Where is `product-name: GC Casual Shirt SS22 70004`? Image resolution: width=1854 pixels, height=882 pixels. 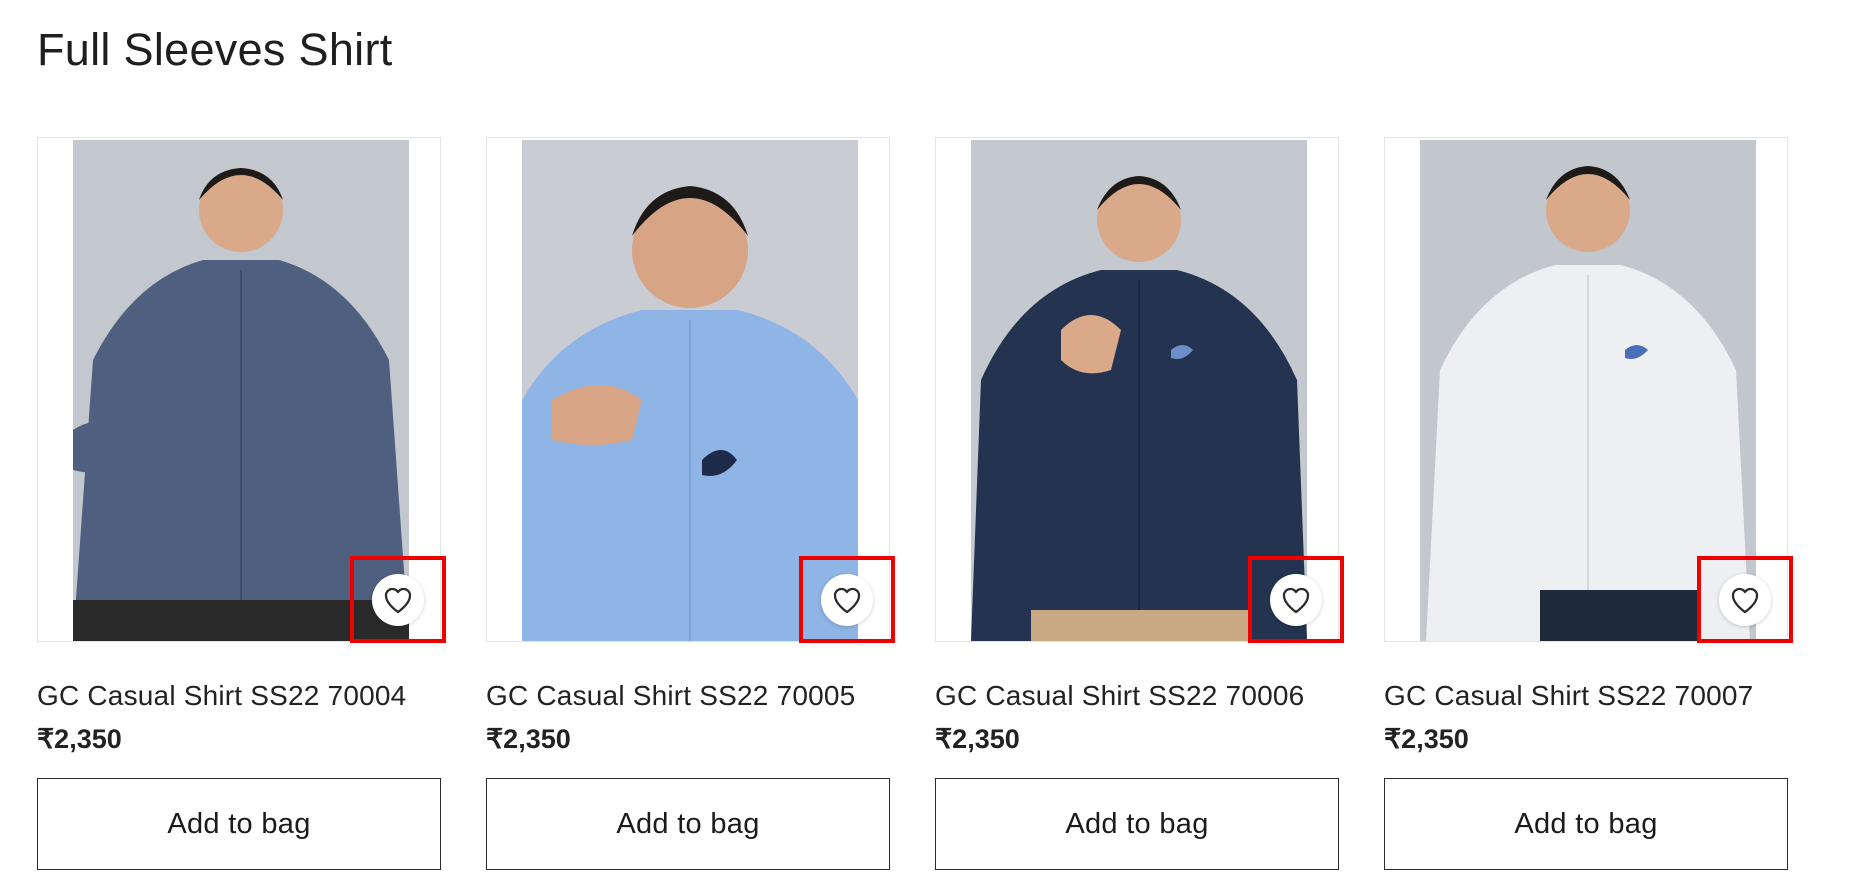 product-name: GC Casual Shirt SS22 70004 is located at coordinates (239, 696).